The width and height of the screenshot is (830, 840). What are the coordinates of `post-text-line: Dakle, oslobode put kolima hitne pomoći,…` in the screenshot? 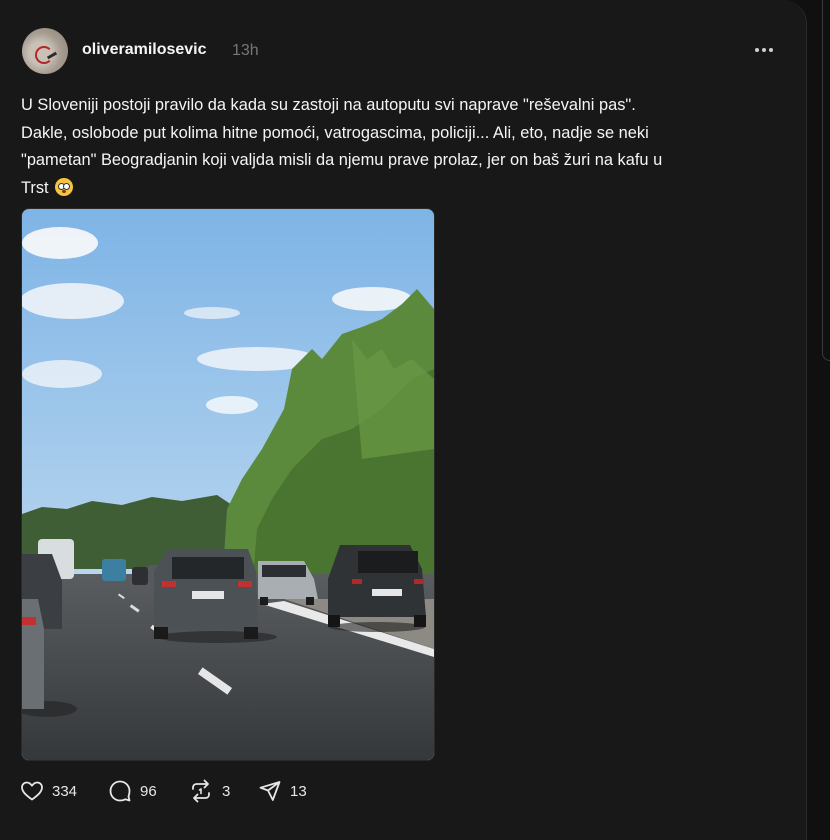 It's located at (335, 132).